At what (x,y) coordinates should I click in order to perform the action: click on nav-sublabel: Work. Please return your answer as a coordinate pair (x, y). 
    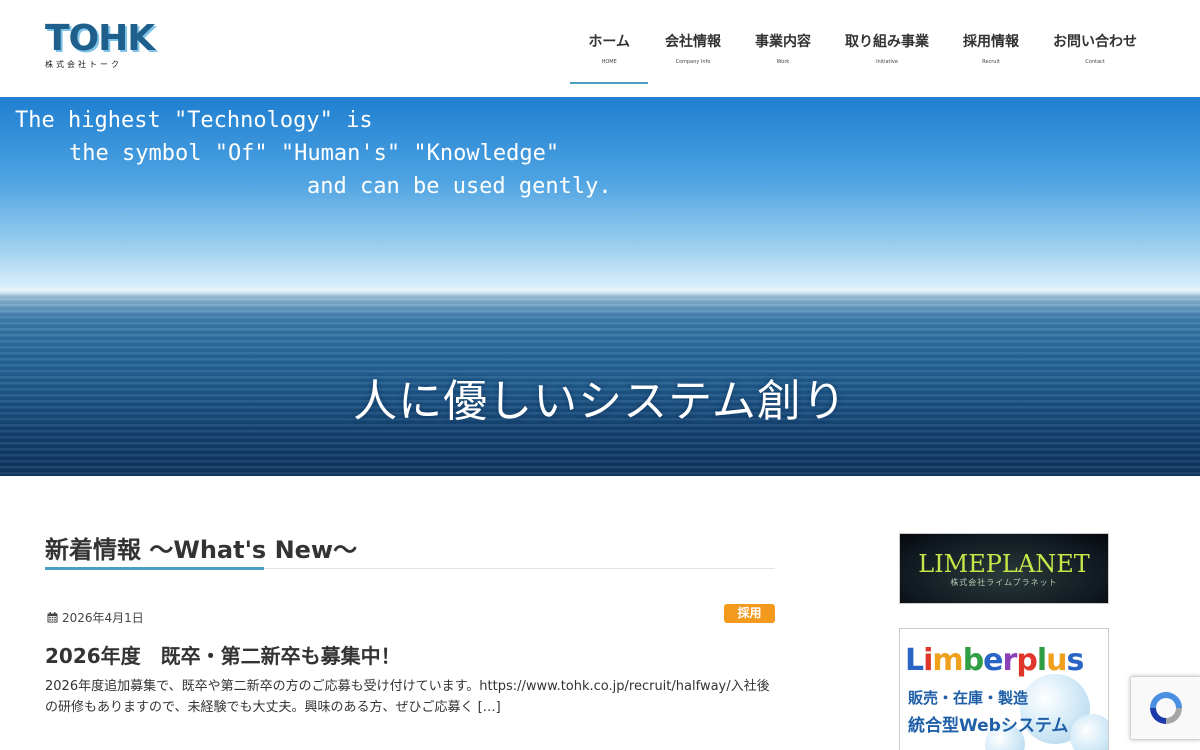
    Looking at the image, I should click on (783, 62).